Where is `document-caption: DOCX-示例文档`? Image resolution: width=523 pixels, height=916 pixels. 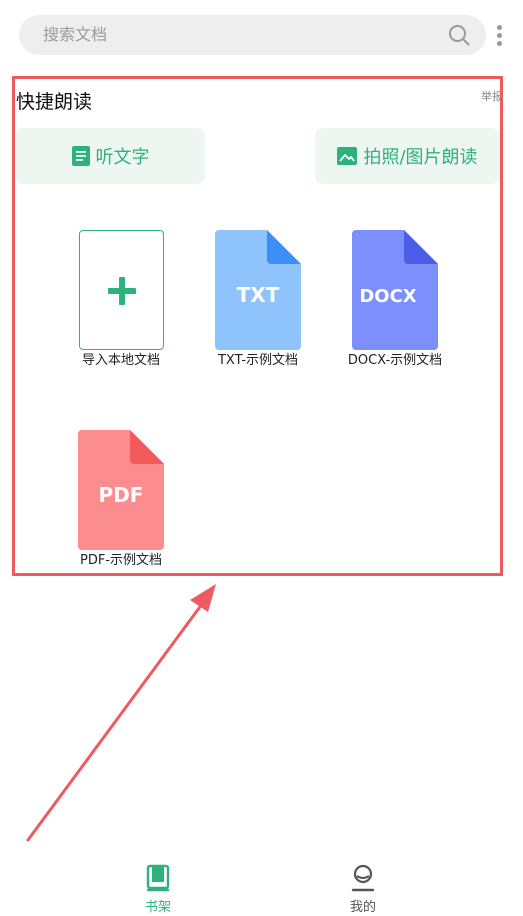
document-caption: DOCX-示例文档 is located at coordinates (395, 360).